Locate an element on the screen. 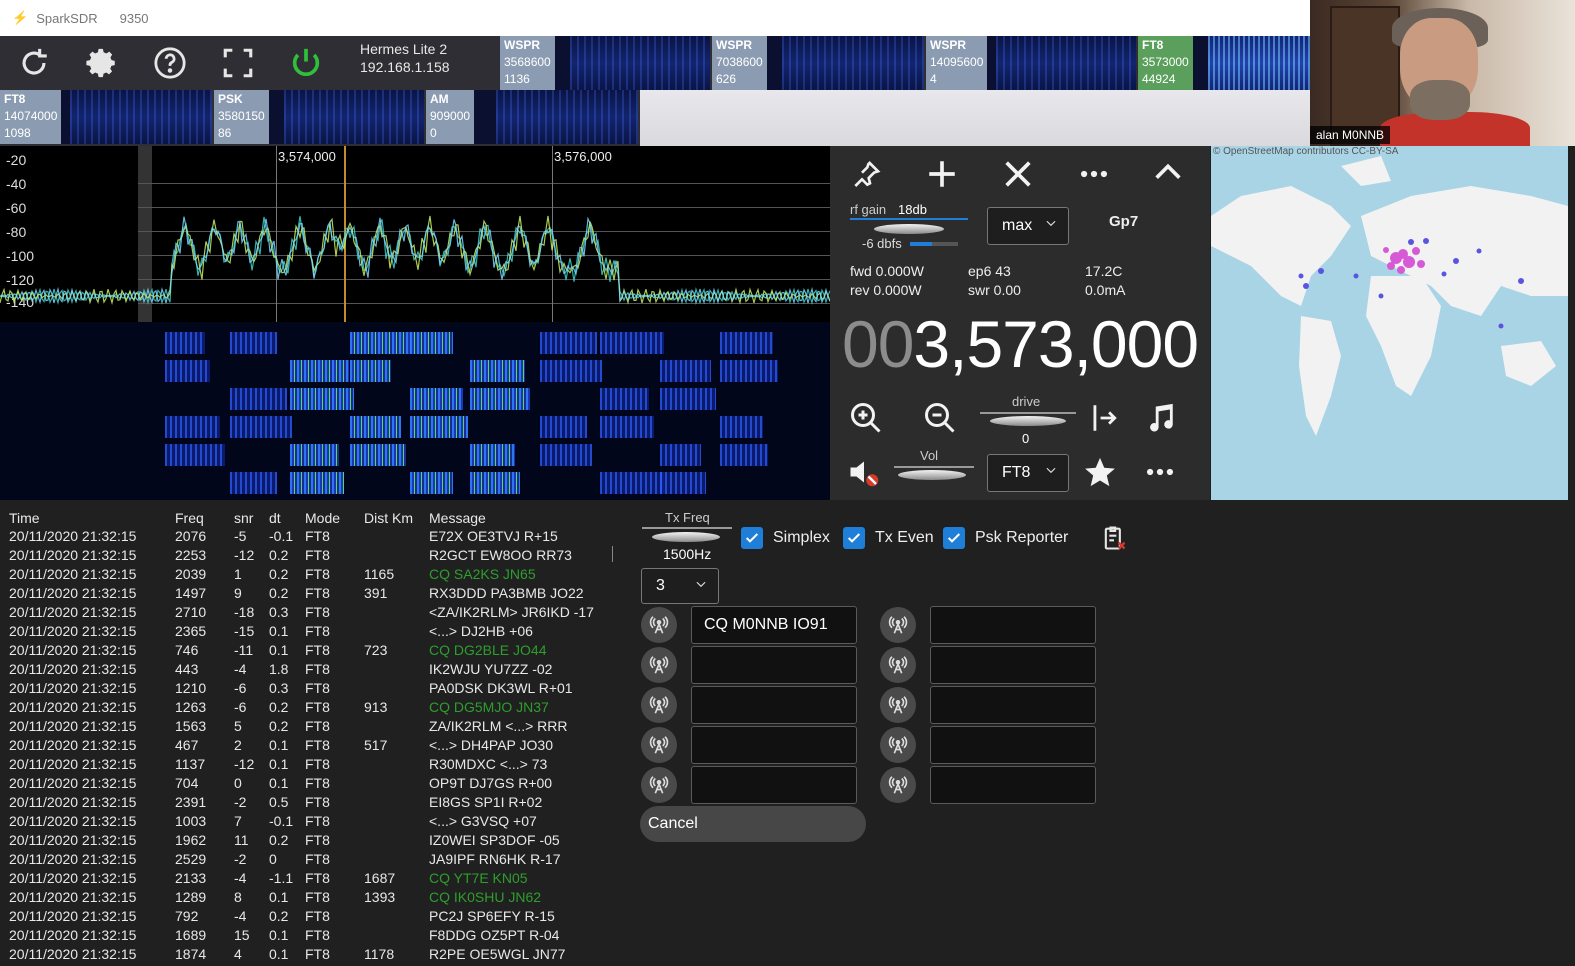 This screenshot has width=1575, height=966. waterfall-display is located at coordinates (415, 411).